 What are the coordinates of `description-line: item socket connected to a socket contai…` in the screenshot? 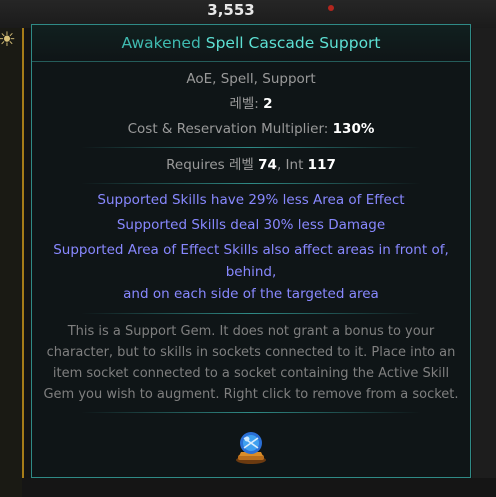 It's located at (251, 373).